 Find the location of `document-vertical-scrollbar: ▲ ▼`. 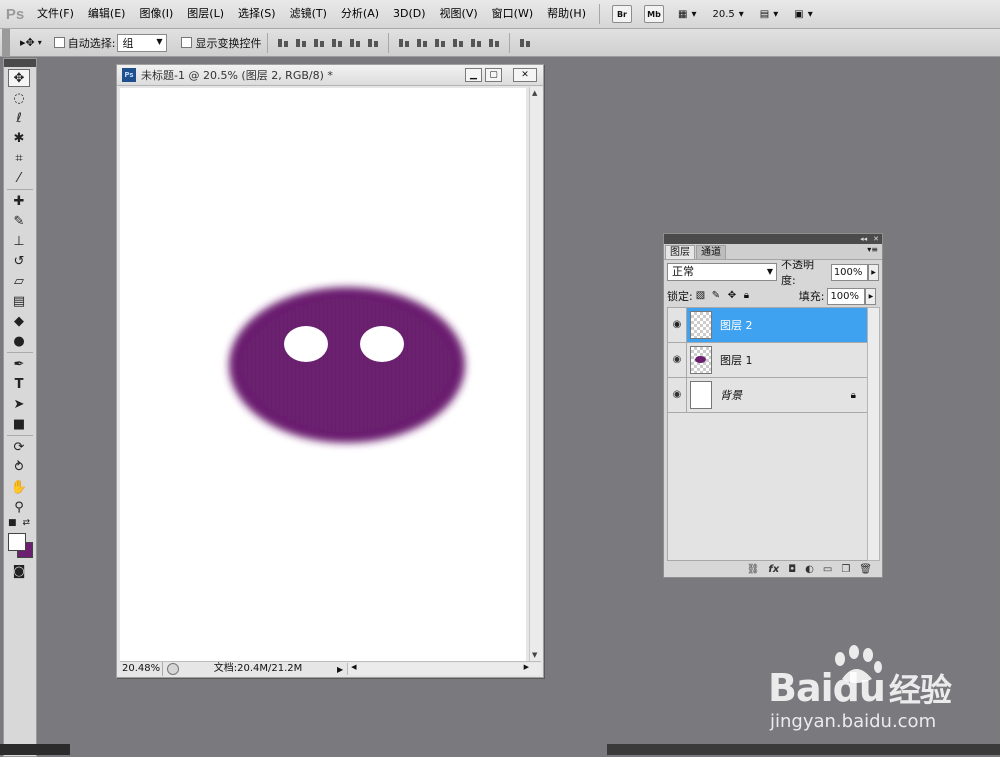

document-vertical-scrollbar: ▲ ▼ is located at coordinates (535, 374).